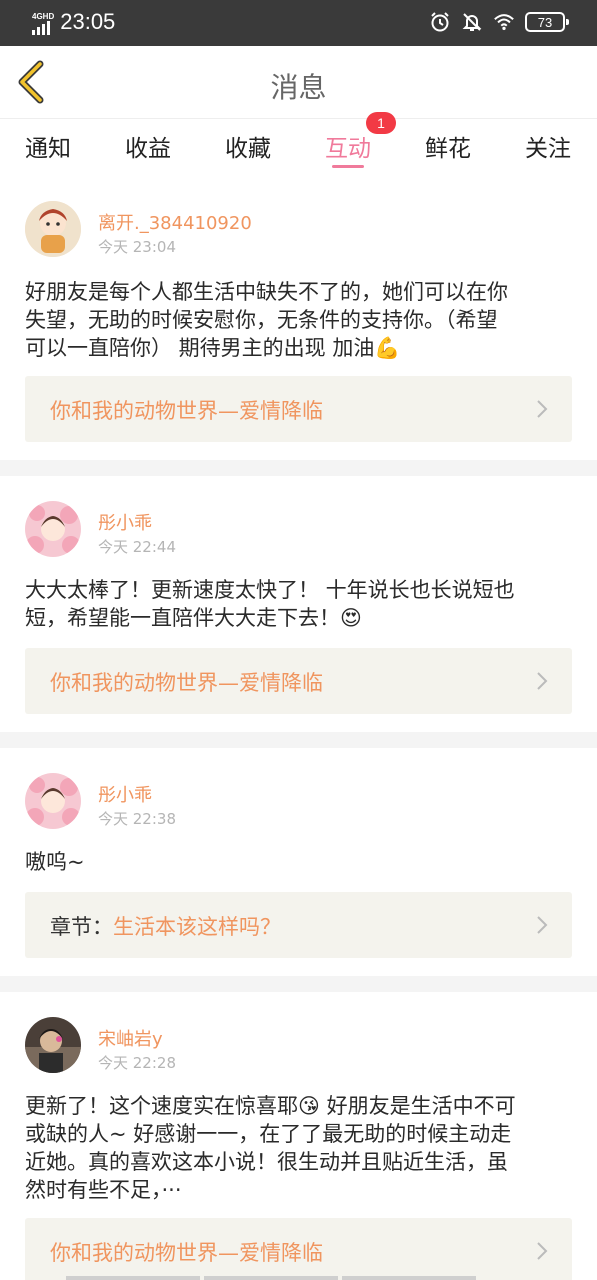 The width and height of the screenshot is (597, 1280). Describe the element at coordinates (298, 143) in the screenshot. I see `tab-bar: 通知 收益 收藏 互动 1 鲜花 关注` at that location.